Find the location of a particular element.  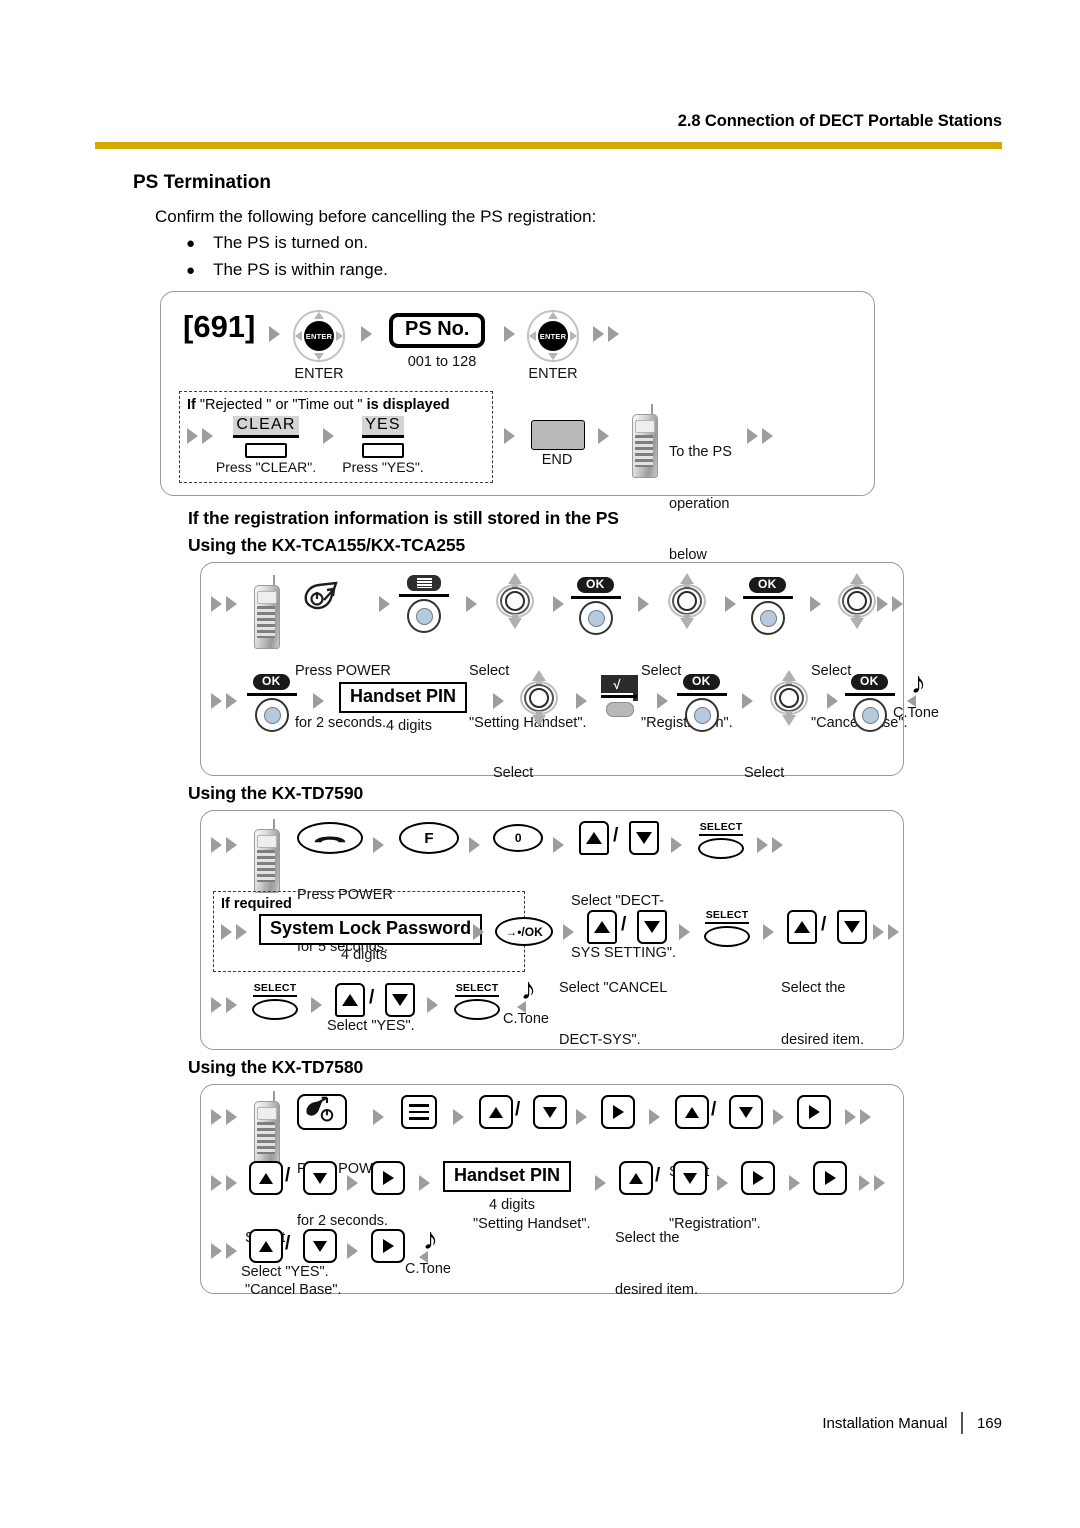

system-lock-password-field: System Lock Password is located at coordinates (371, 929).